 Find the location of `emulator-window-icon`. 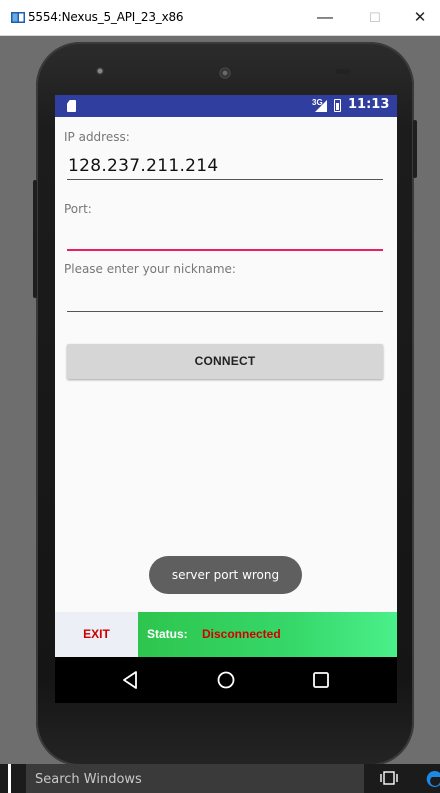

emulator-window-icon is located at coordinates (18, 17).